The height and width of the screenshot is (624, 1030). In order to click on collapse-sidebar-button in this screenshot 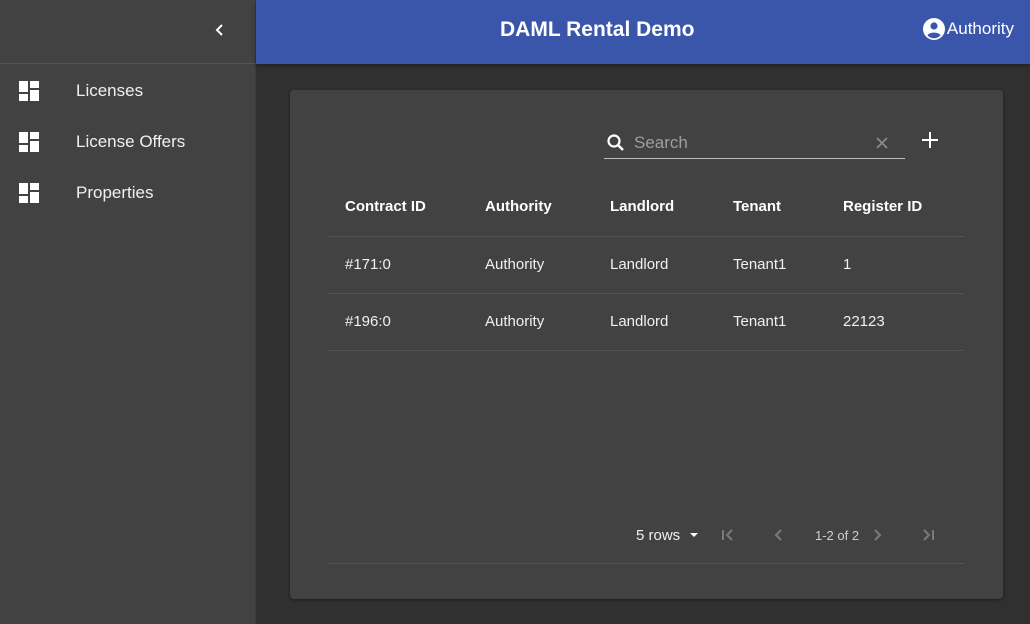, I will do `click(220, 30)`.